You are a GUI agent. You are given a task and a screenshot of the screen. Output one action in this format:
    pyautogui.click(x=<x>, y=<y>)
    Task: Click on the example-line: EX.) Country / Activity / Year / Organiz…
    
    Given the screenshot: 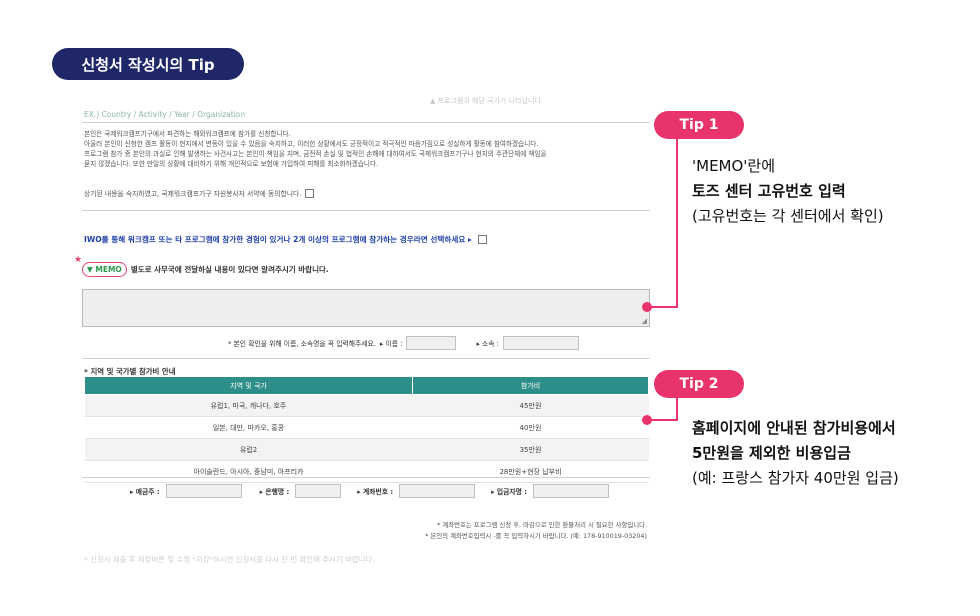 What is the action you would take?
    pyautogui.click(x=164, y=114)
    